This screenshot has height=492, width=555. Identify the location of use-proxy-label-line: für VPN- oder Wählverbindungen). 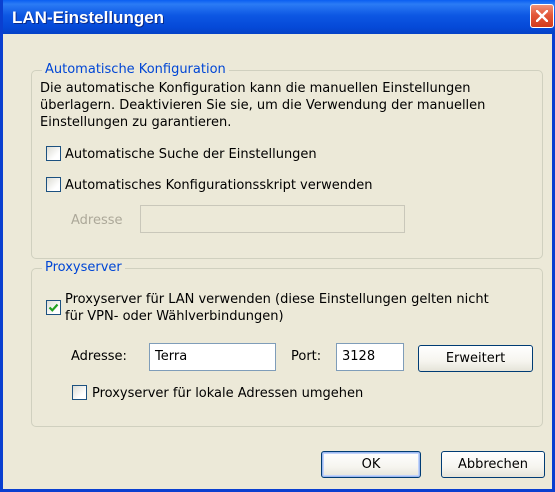
(174, 316).